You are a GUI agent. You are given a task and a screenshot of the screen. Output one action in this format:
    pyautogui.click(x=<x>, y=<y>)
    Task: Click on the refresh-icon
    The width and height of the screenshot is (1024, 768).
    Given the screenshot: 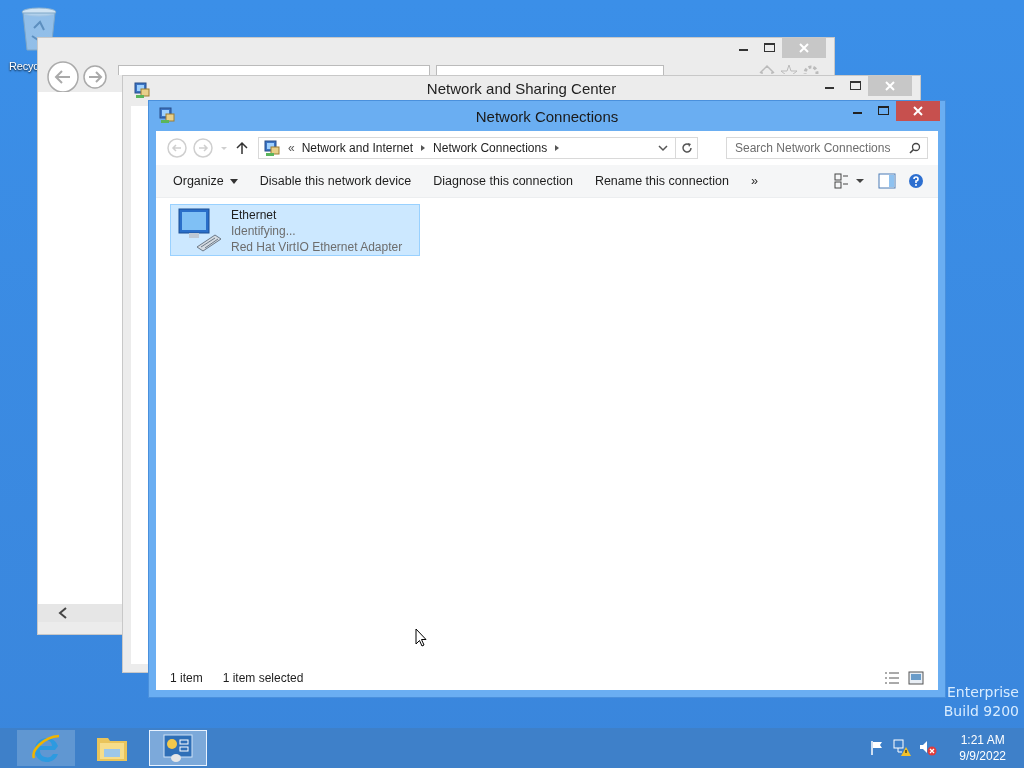 What is the action you would take?
    pyautogui.click(x=686, y=148)
    